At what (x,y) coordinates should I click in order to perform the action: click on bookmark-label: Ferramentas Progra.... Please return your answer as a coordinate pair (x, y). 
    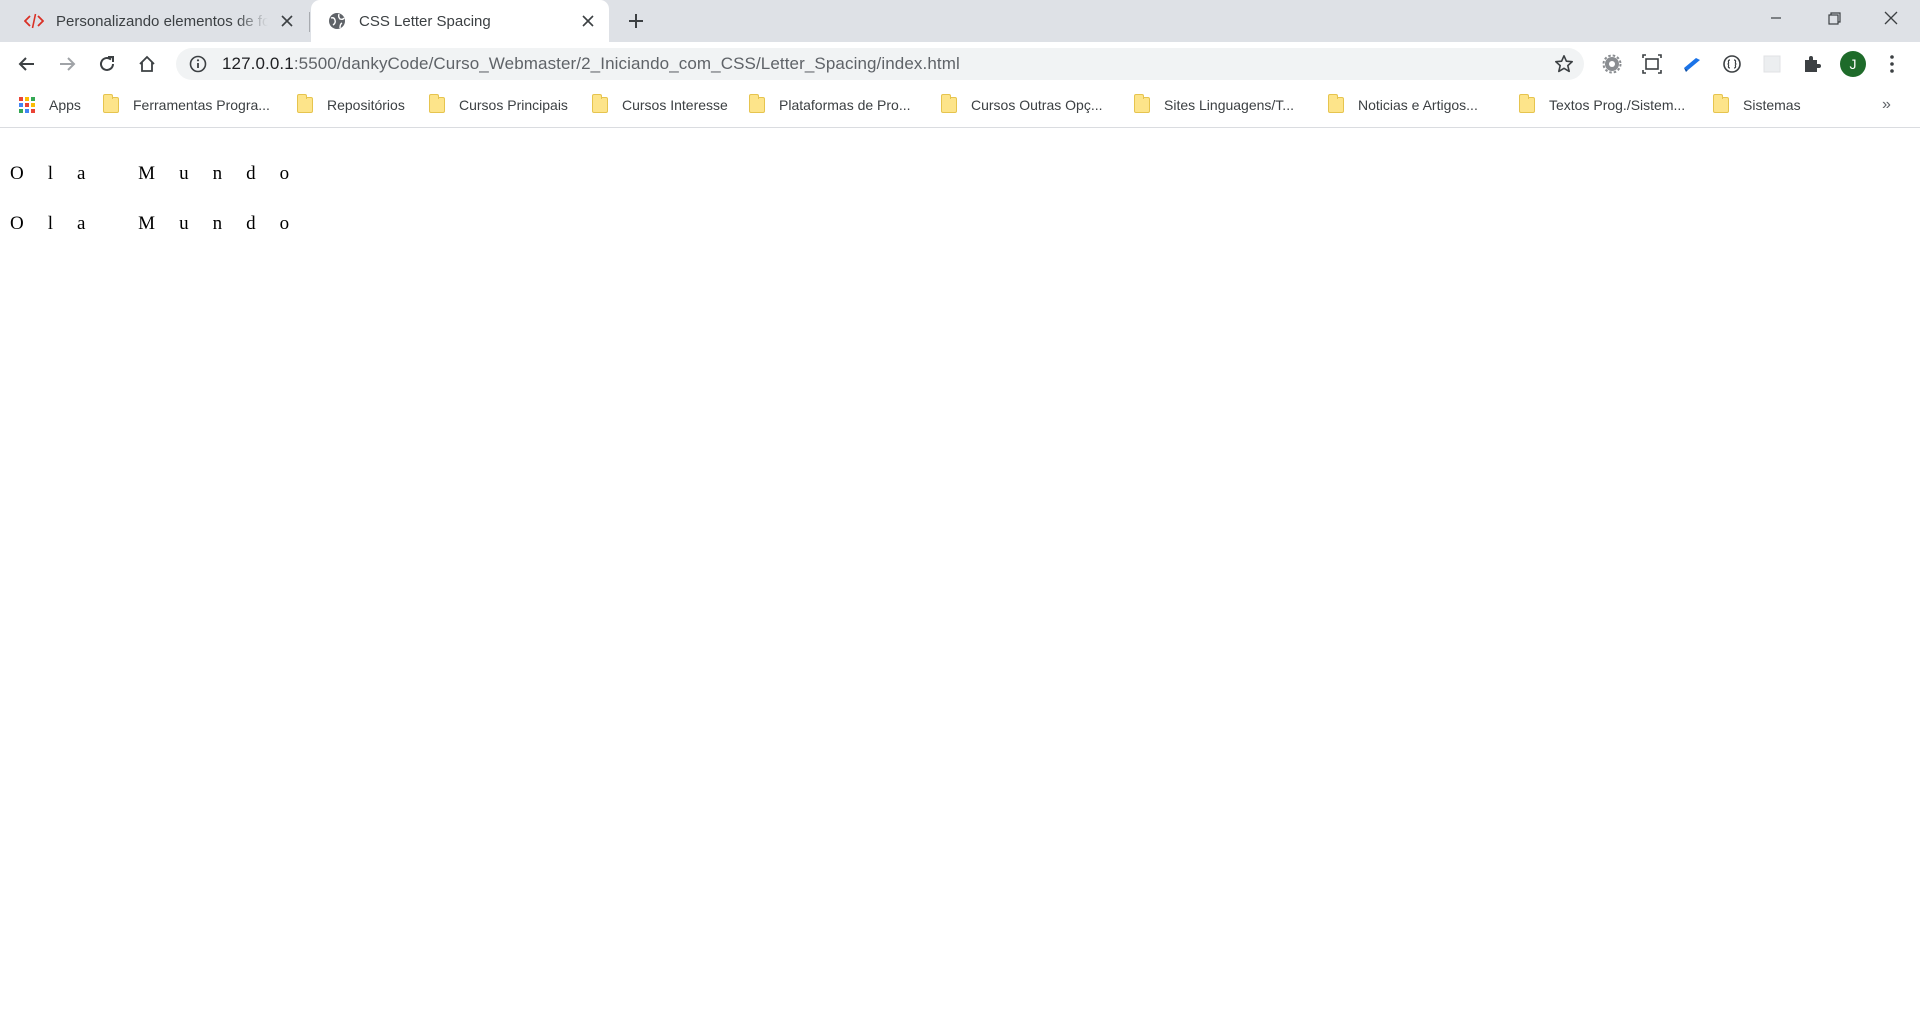
    Looking at the image, I should click on (201, 105).